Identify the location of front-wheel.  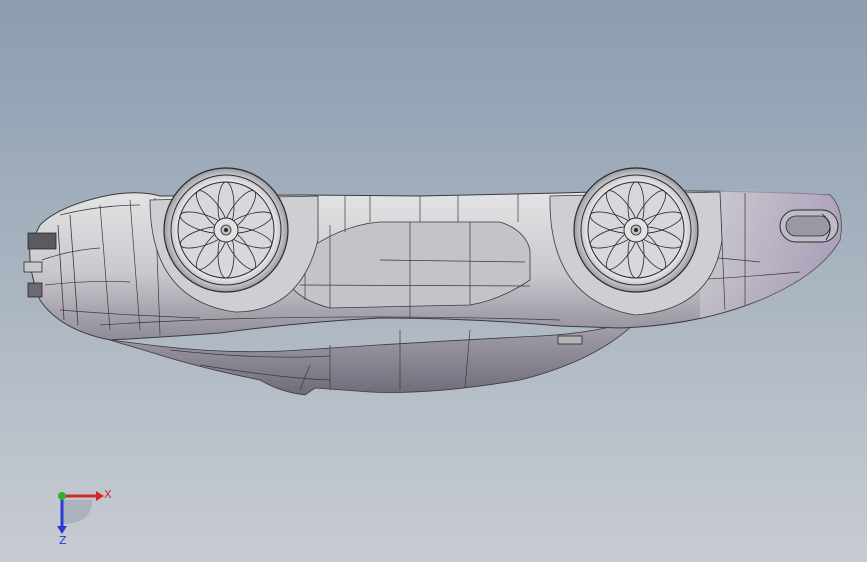
(226, 230).